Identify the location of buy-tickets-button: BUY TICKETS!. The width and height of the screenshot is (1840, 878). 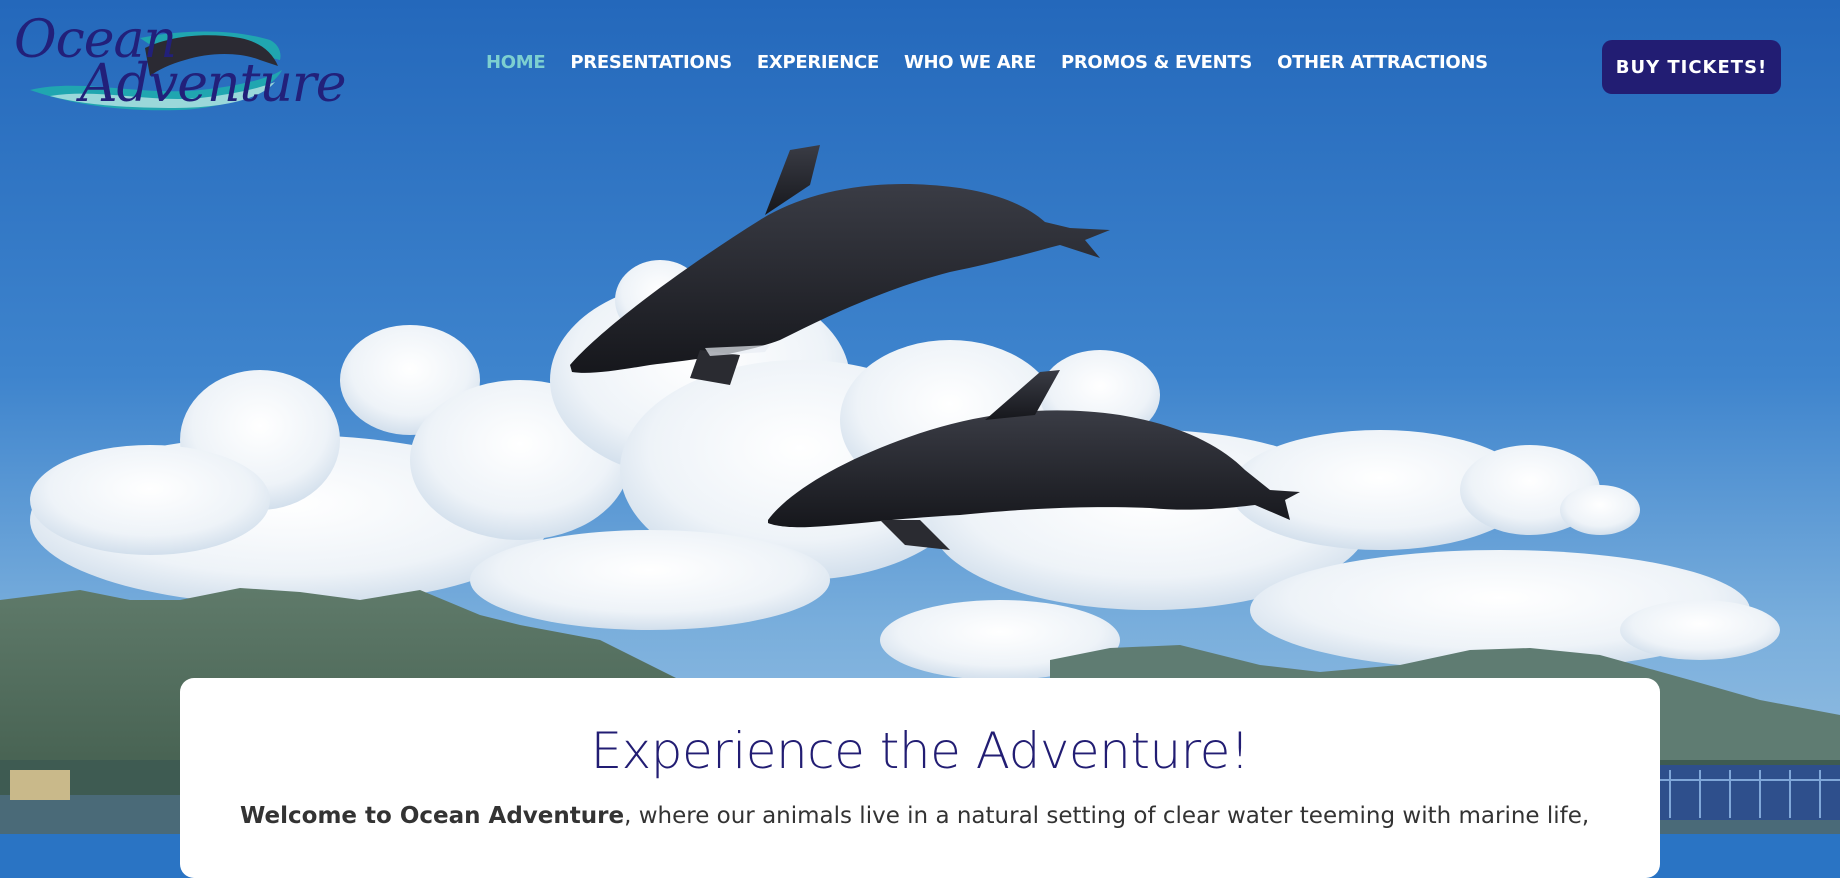
(1691, 67).